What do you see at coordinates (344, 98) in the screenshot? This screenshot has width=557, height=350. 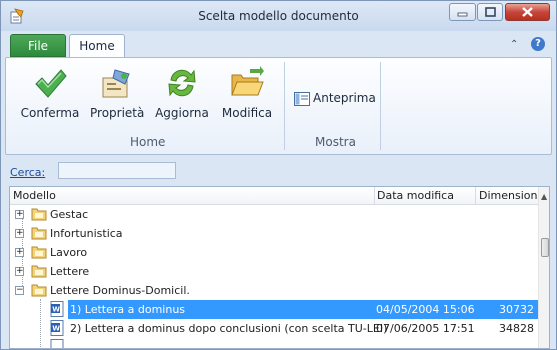 I see `anteprima-label: Anteprima` at bounding box center [344, 98].